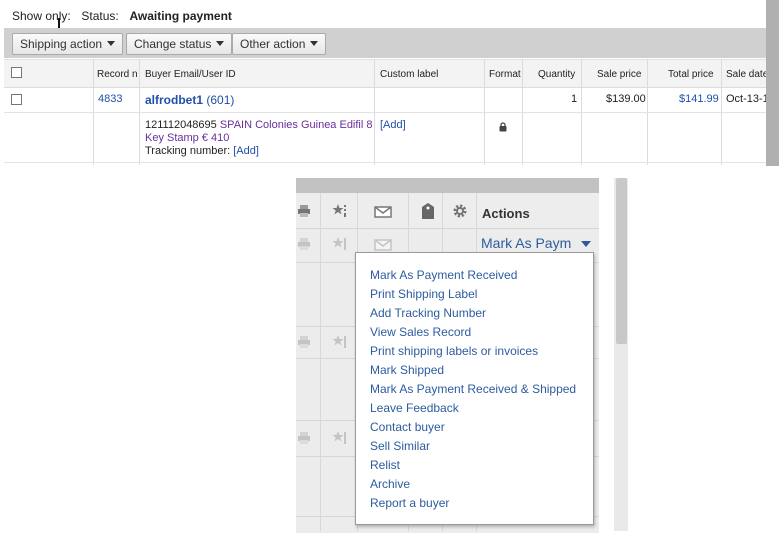 This screenshot has height=533, width=783. I want to click on tracking-line: Tracking number: [Add], so click(202, 151).